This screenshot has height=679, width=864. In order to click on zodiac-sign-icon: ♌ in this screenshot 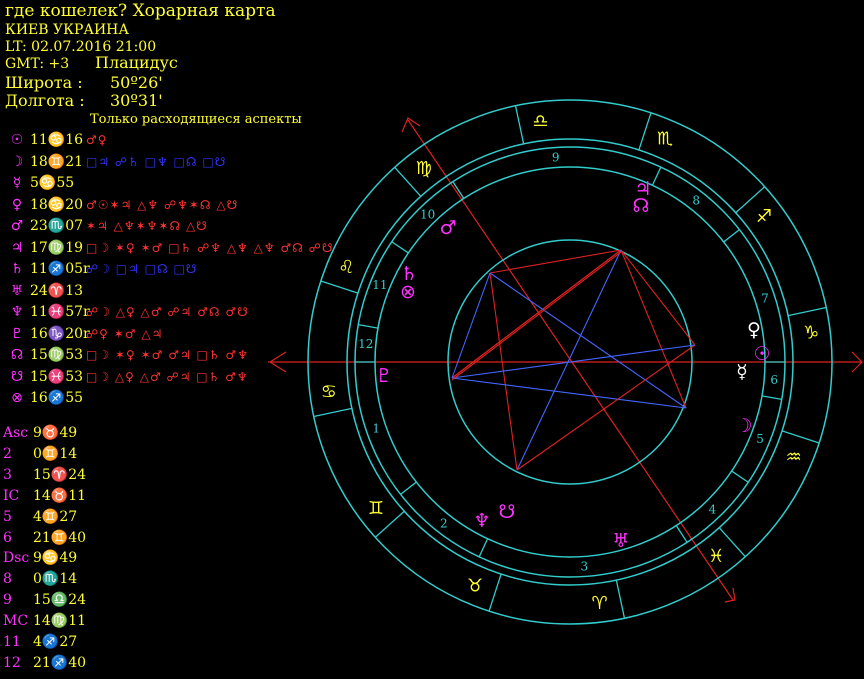, I will do `click(346, 267)`.